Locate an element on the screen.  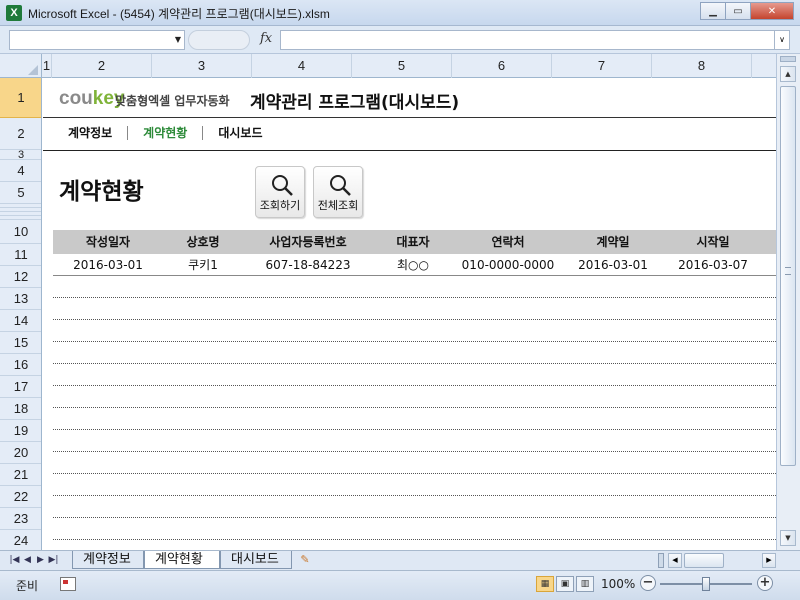
column-header-4: 4 is located at coordinates (302, 66).